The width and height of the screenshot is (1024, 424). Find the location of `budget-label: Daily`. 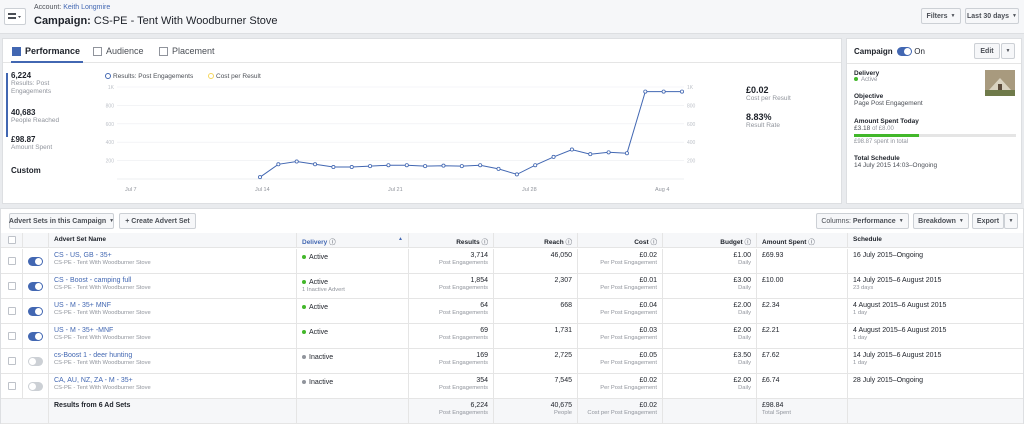

budget-label: Daily is located at coordinates (744, 388).